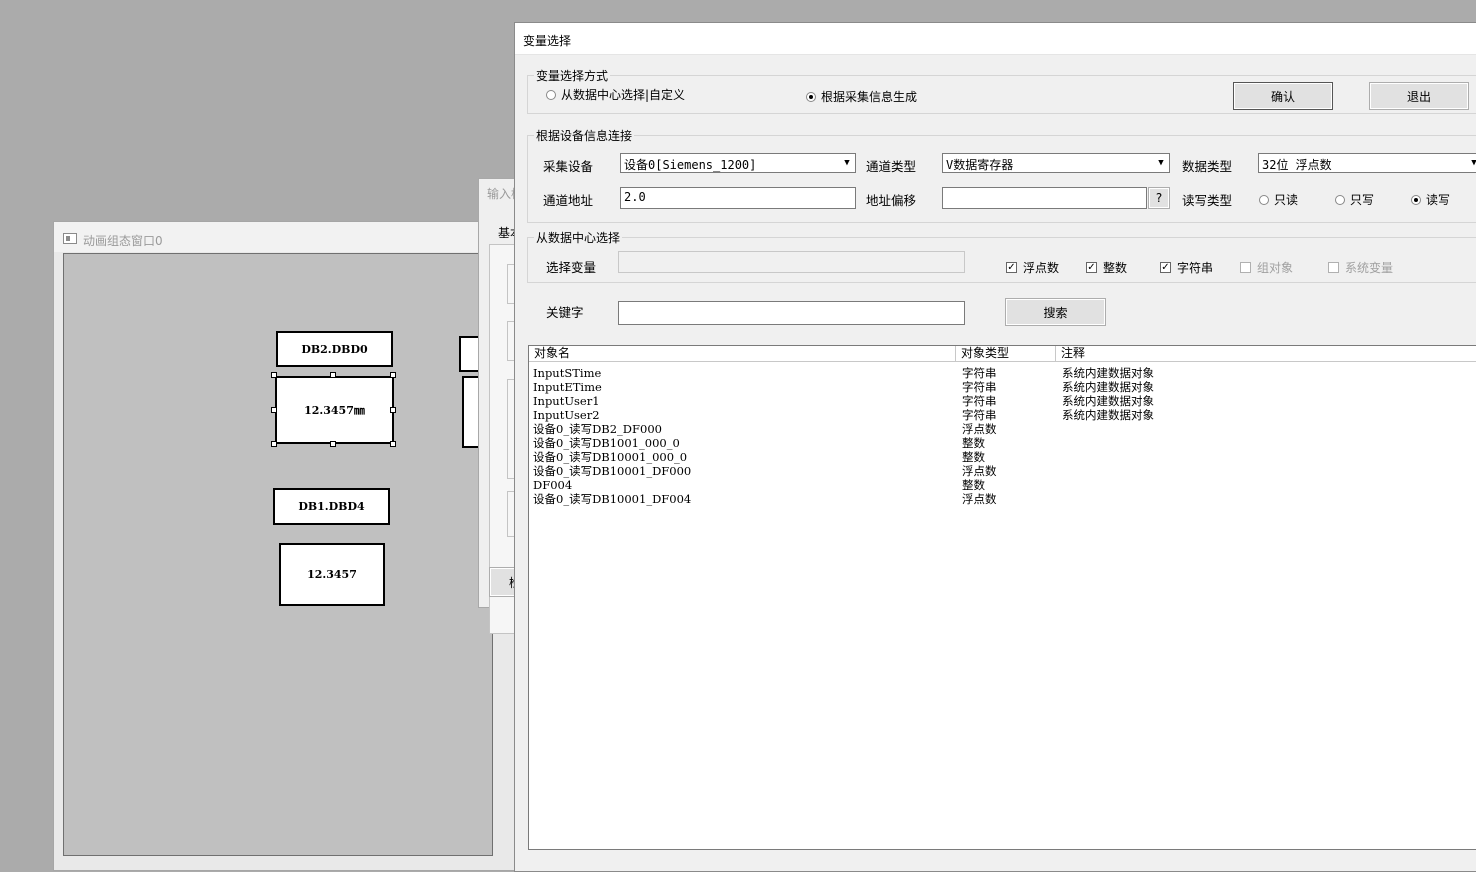 Image resolution: width=1476 pixels, height=872 pixels. Describe the element at coordinates (861, 96) in the screenshot. I see `radio-from-collection: 根据采集信息生成` at that location.